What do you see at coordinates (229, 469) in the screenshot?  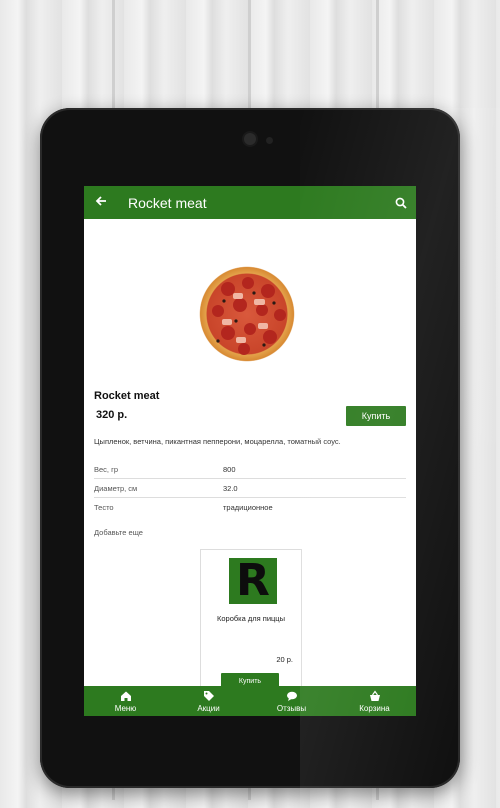 I see `spec-value: 800` at bounding box center [229, 469].